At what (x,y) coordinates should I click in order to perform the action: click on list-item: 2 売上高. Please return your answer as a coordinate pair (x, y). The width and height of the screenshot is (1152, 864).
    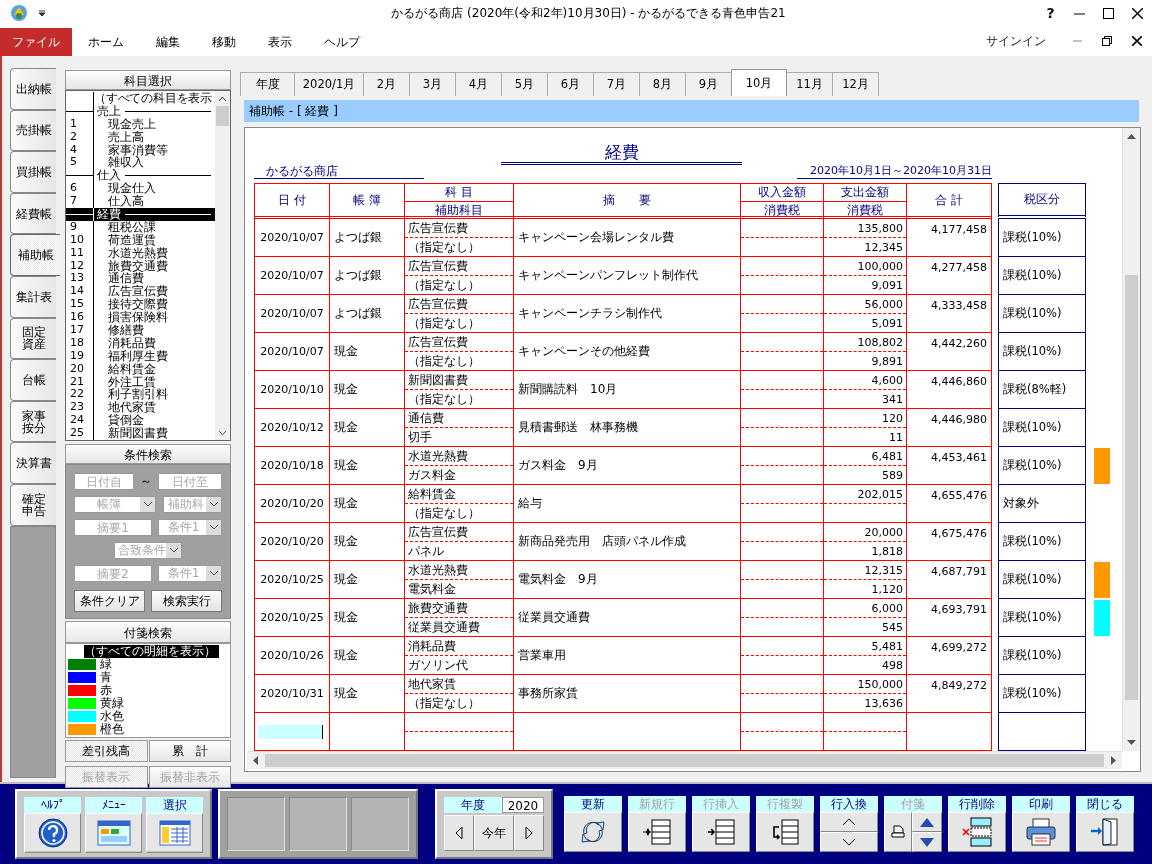
    Looking at the image, I should click on (140, 137).